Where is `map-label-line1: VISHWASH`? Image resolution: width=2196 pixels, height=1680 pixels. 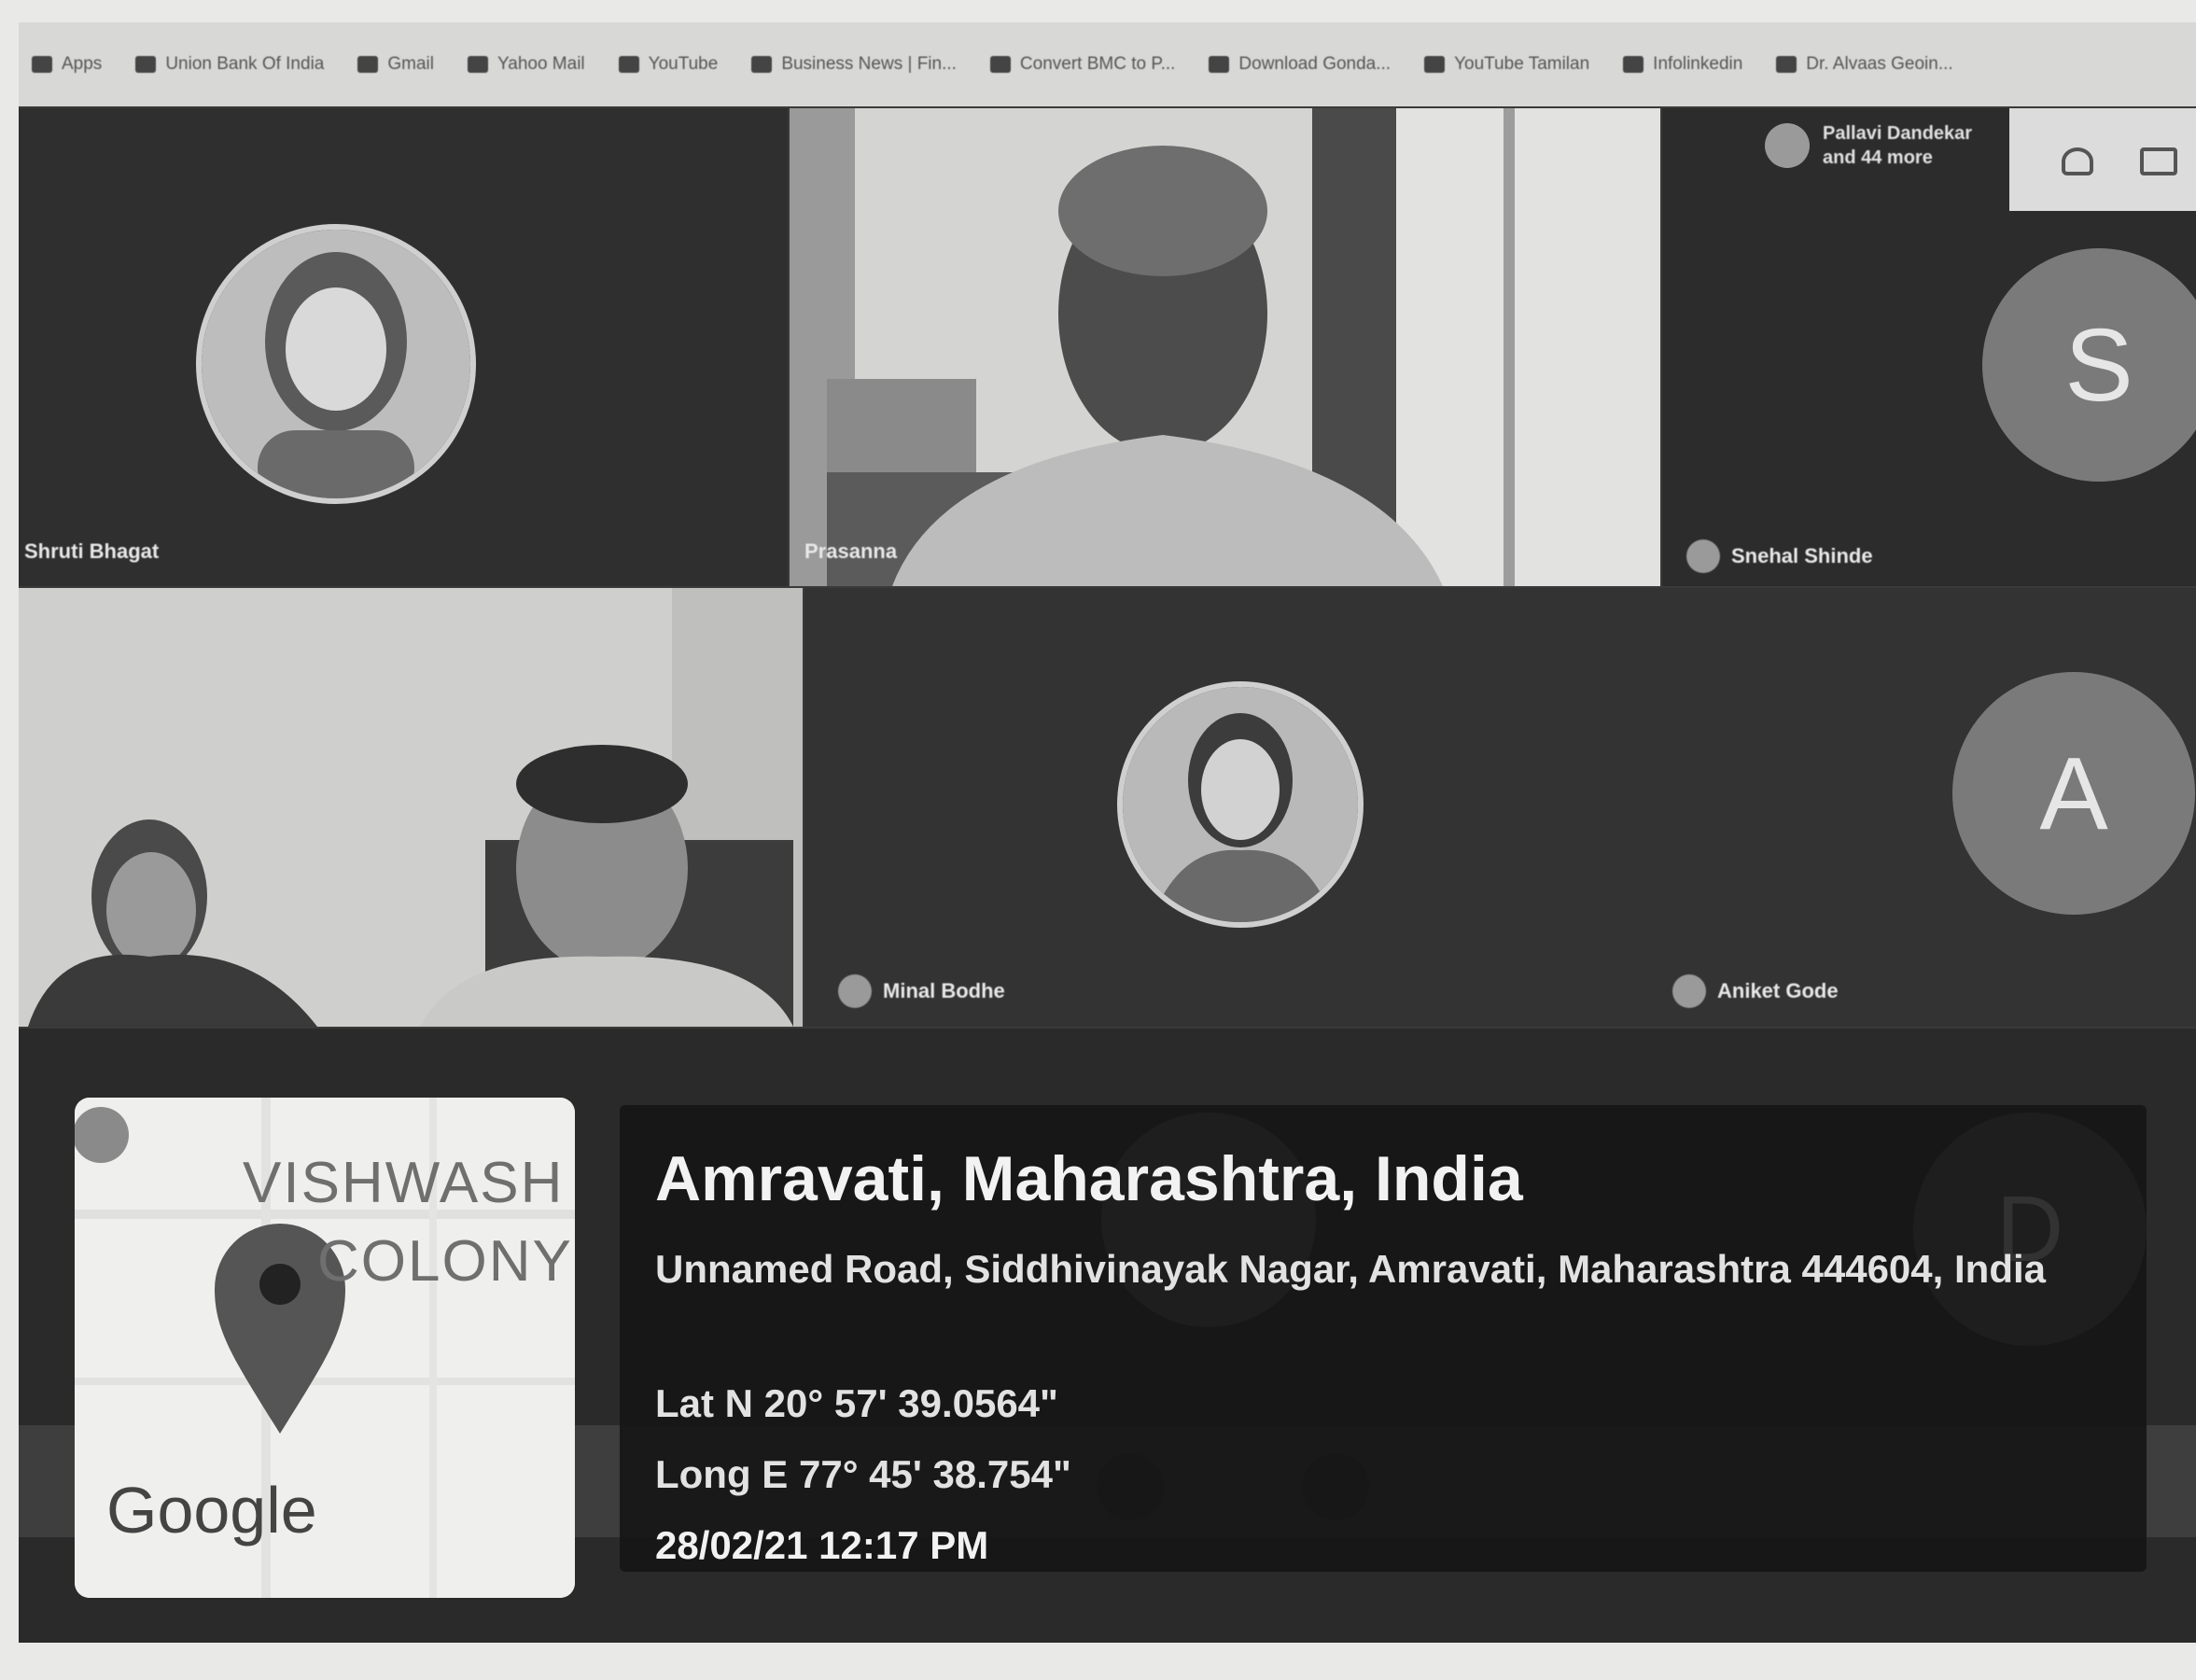
map-label-line1: VISHWASH is located at coordinates (404, 1183).